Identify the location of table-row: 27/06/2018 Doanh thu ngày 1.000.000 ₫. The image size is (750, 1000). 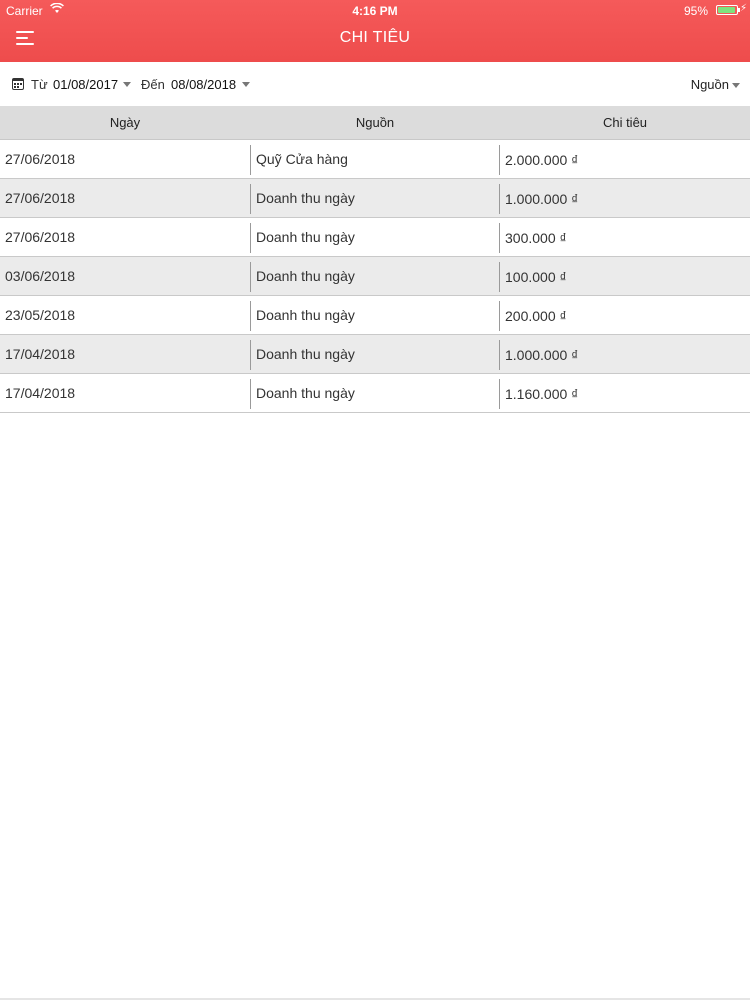
(375, 198).